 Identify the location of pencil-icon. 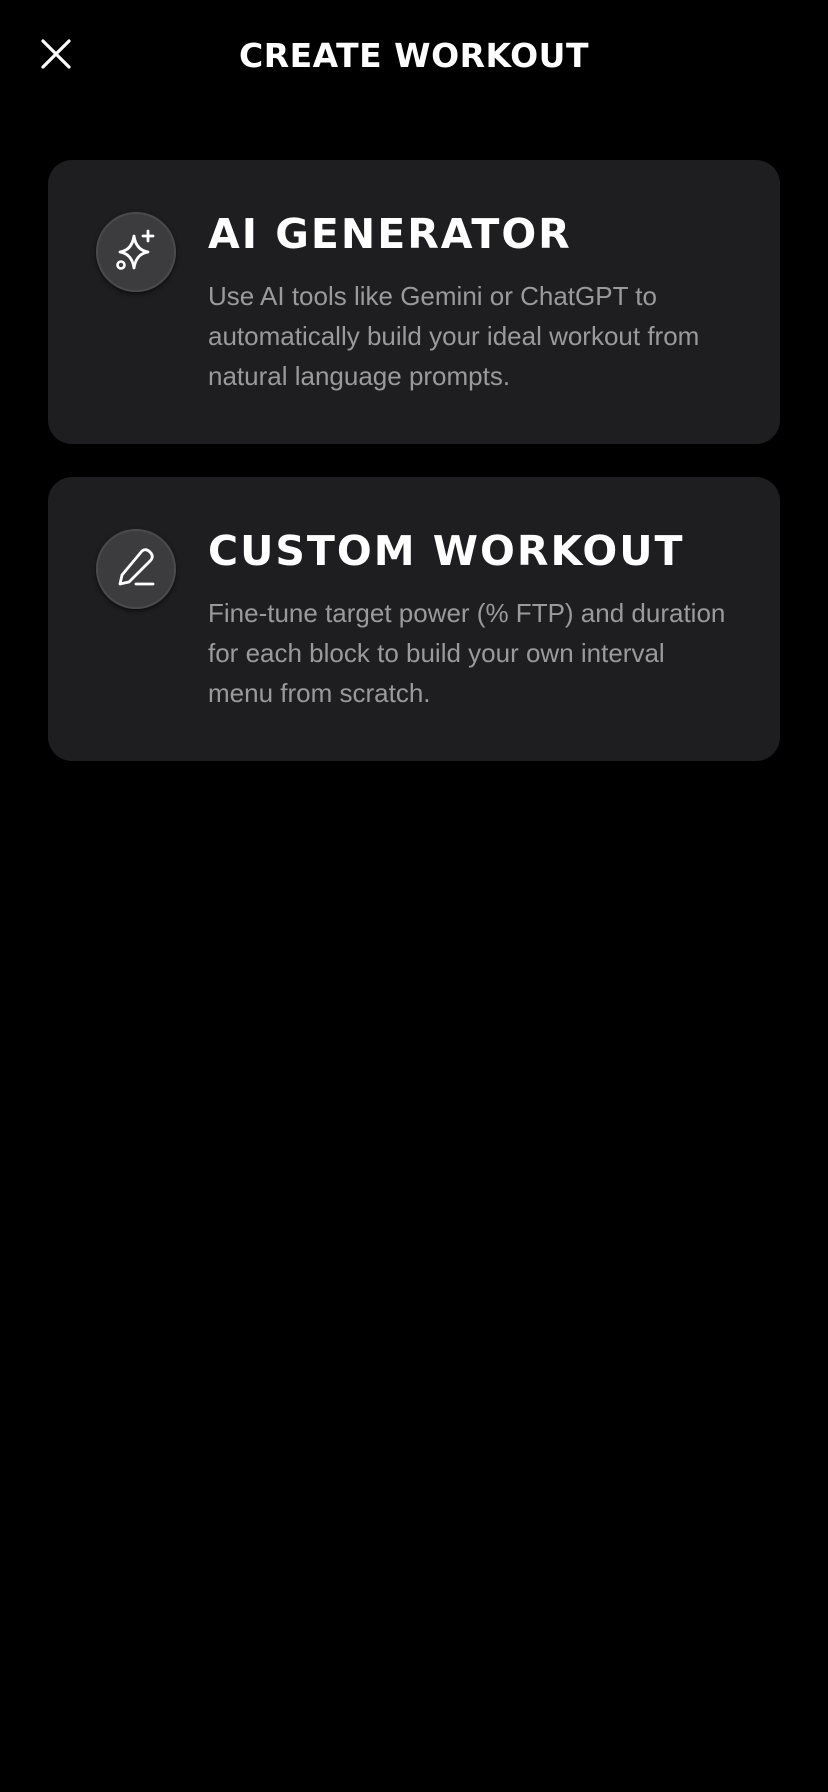
(136, 569).